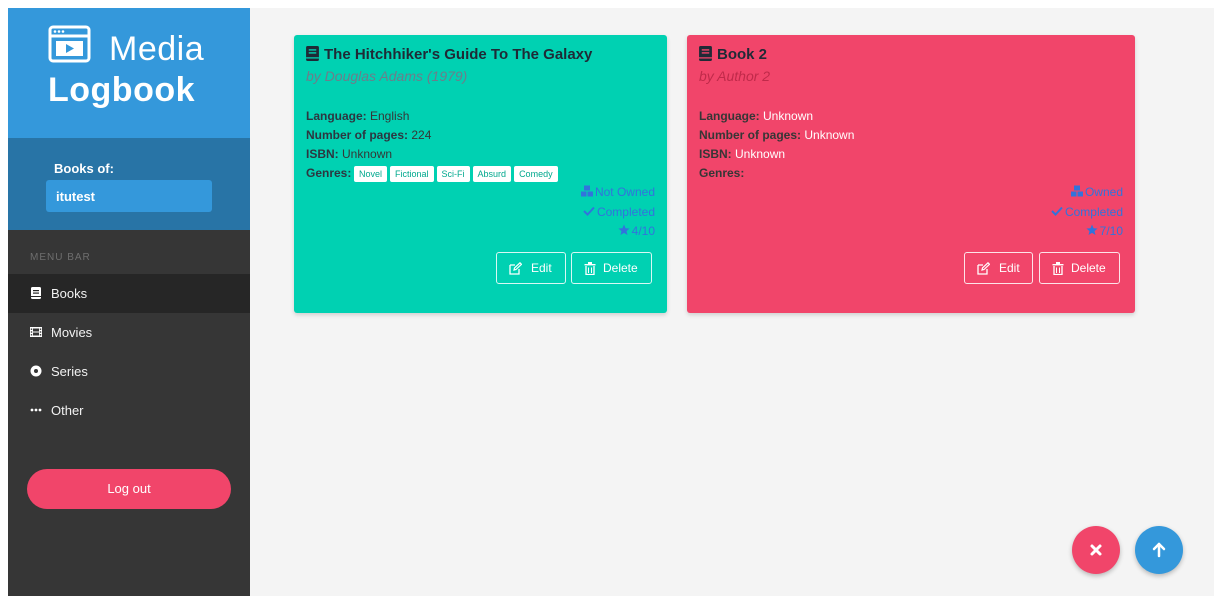 This screenshot has height=596, width=1222. What do you see at coordinates (828, 135) in the screenshot?
I see `pages-value: Unknown` at bounding box center [828, 135].